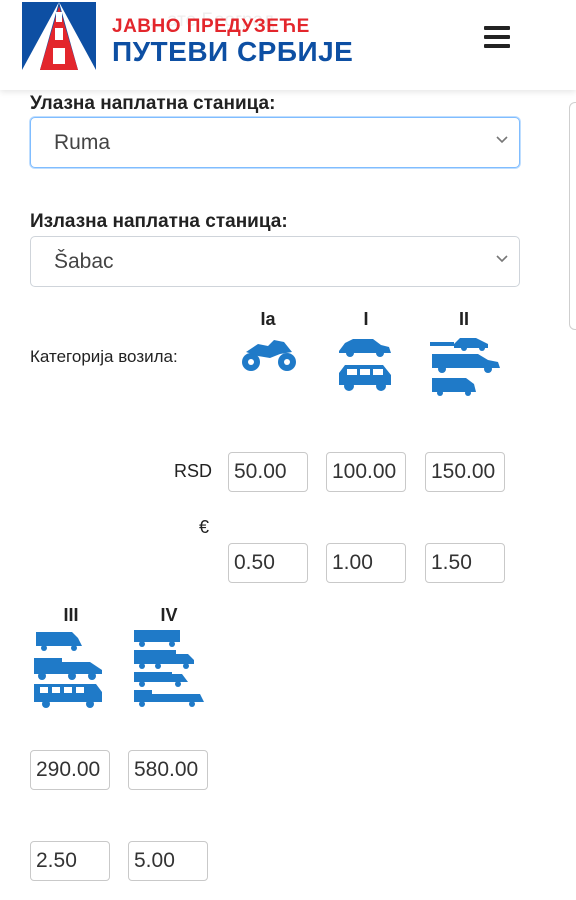 The image size is (576, 900). Describe the element at coordinates (169, 668) in the screenshot. I see `heavy-truck-icon` at that location.